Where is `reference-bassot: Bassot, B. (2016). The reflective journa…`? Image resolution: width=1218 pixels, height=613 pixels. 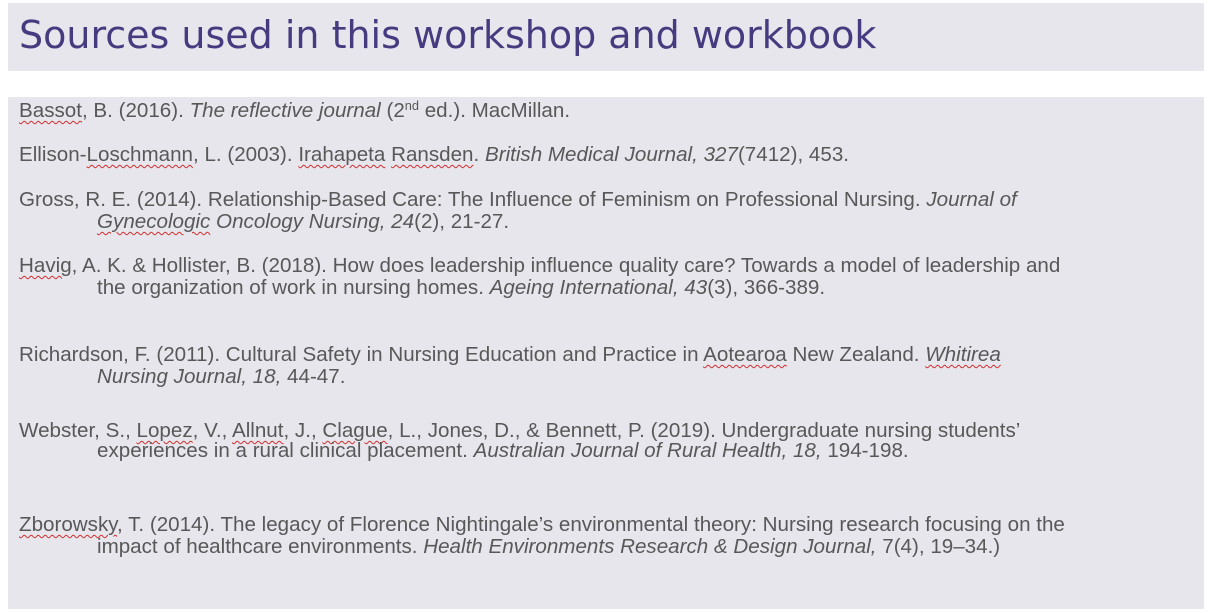
reference-bassot: Bassot, B. (2016). The reflective journa… is located at coordinates (295, 109).